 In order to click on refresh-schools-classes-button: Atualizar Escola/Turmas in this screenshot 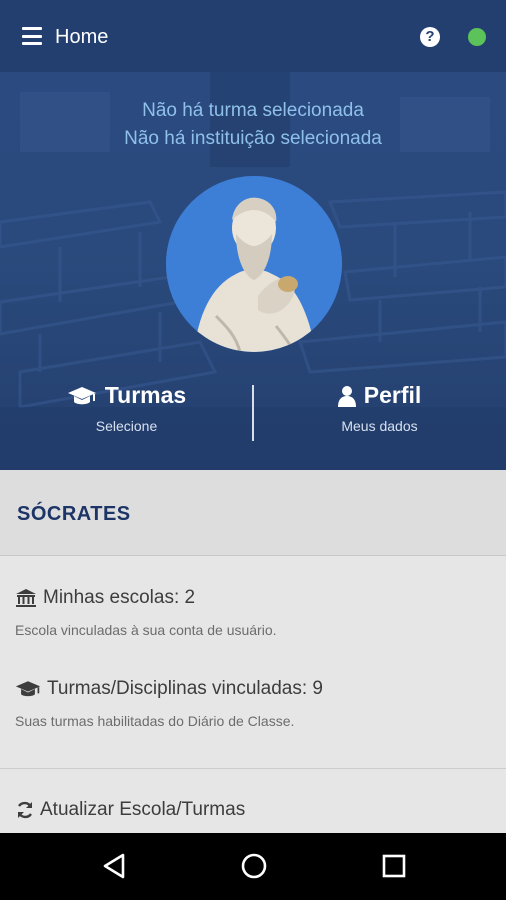, I will do `click(130, 810)`.